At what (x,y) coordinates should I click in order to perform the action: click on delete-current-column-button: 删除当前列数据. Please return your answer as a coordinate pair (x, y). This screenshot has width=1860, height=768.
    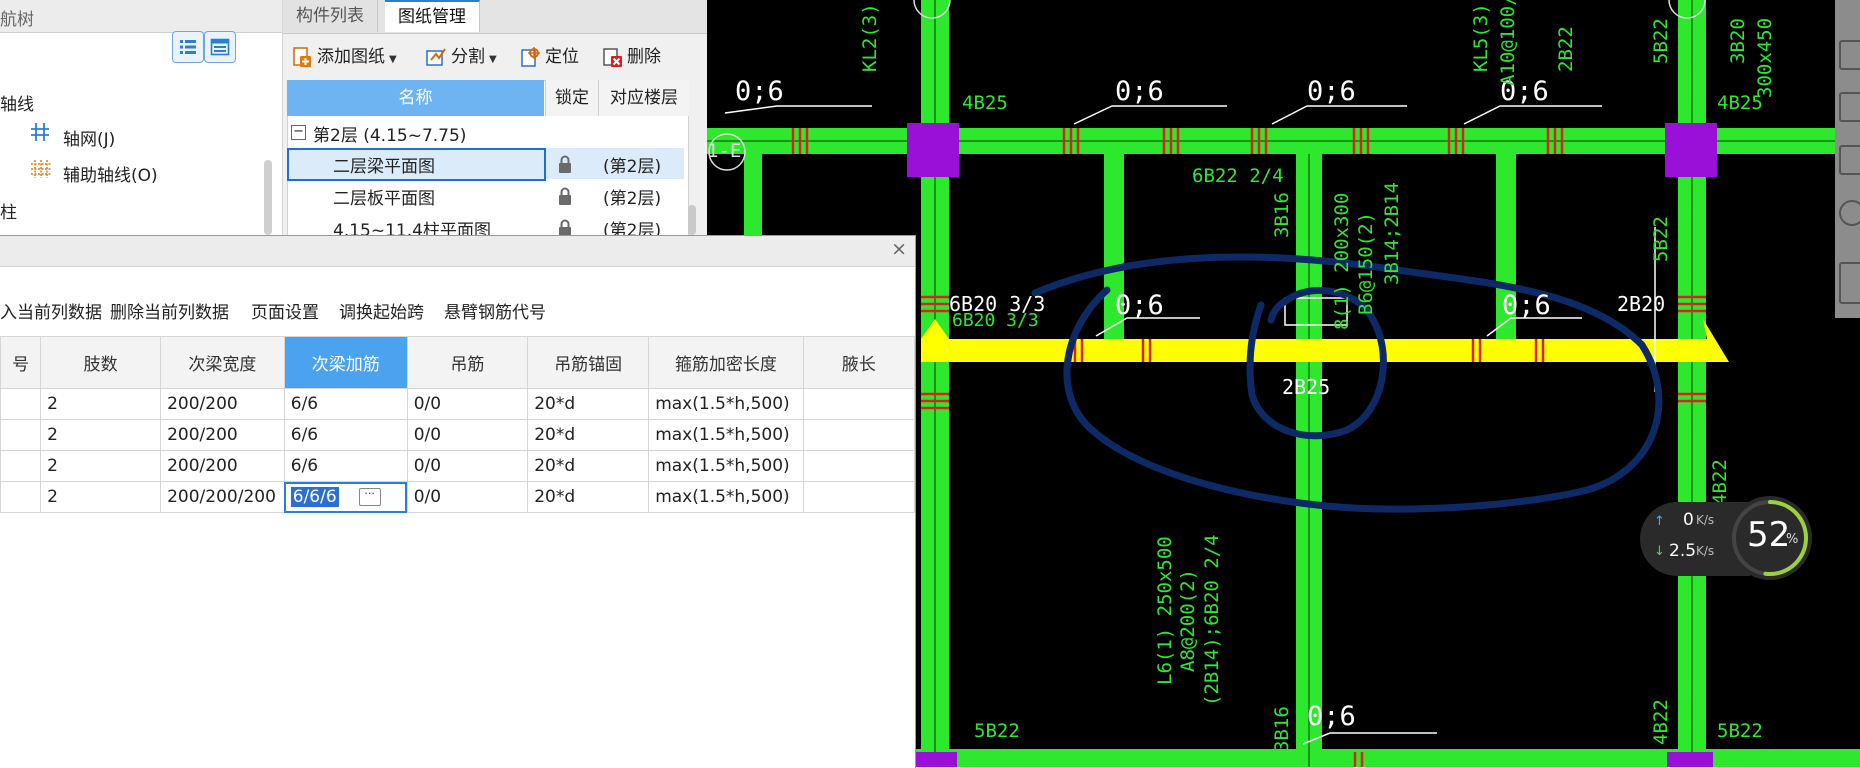
    Looking at the image, I should click on (169, 310).